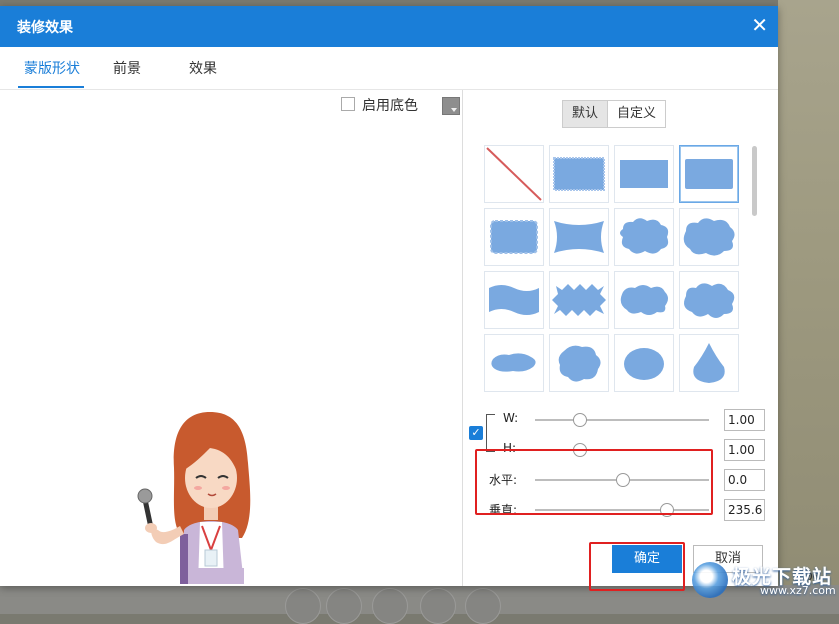 The height and width of the screenshot is (624, 839). What do you see at coordinates (390, 606) in the screenshot?
I see `background-play-button` at bounding box center [390, 606].